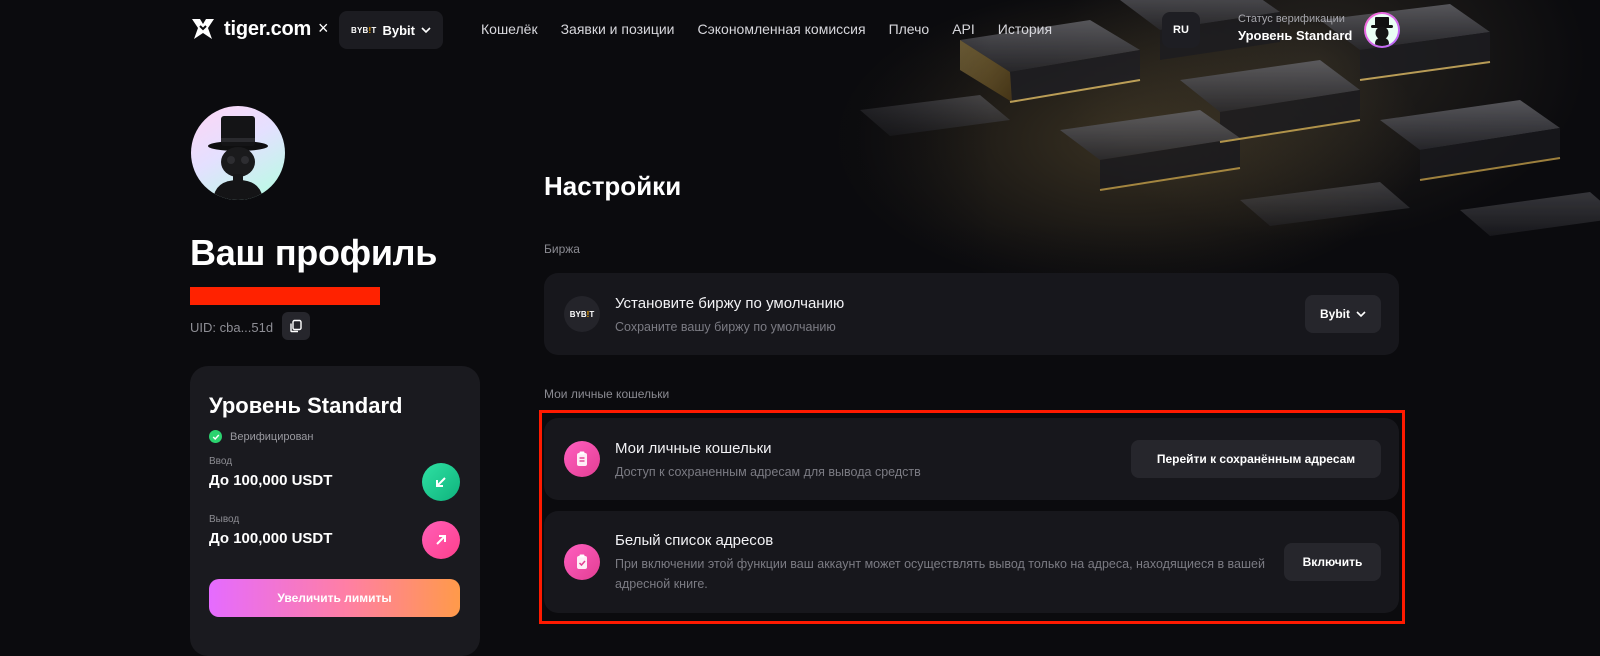  What do you see at coordinates (1181, 30) in the screenshot?
I see `language-button: RU` at bounding box center [1181, 30].